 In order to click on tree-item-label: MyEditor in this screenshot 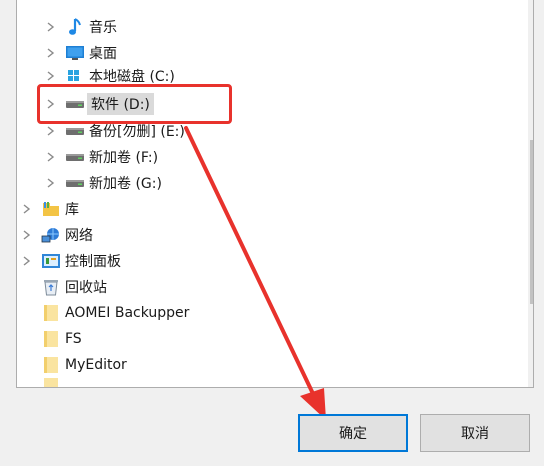, I will do `click(96, 365)`.